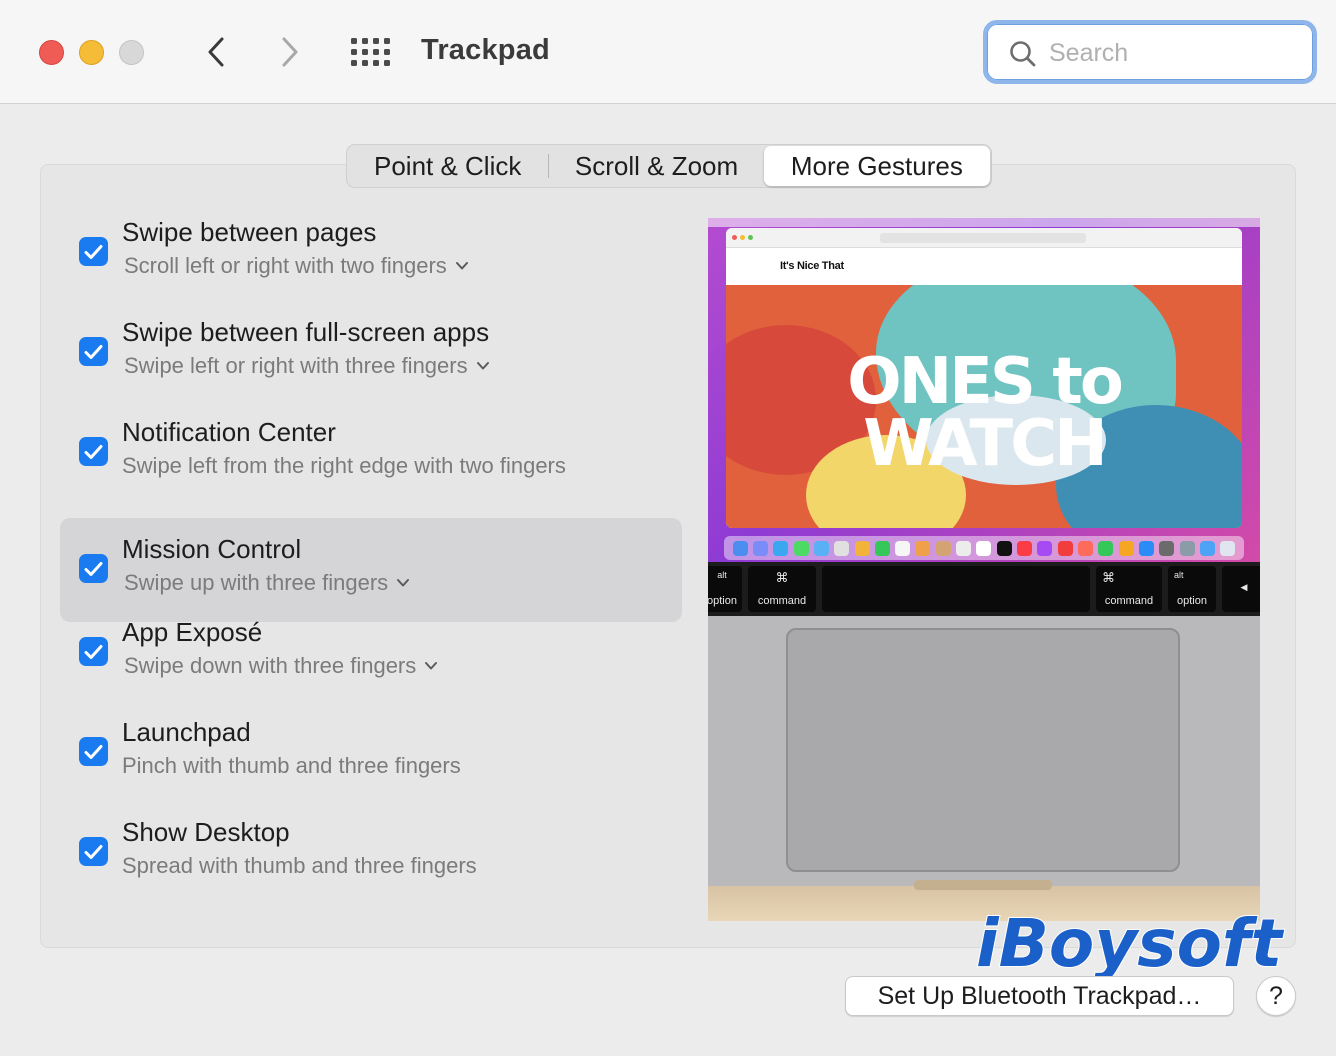  Describe the element at coordinates (1169, 53) in the screenshot. I see `search-input` at that location.